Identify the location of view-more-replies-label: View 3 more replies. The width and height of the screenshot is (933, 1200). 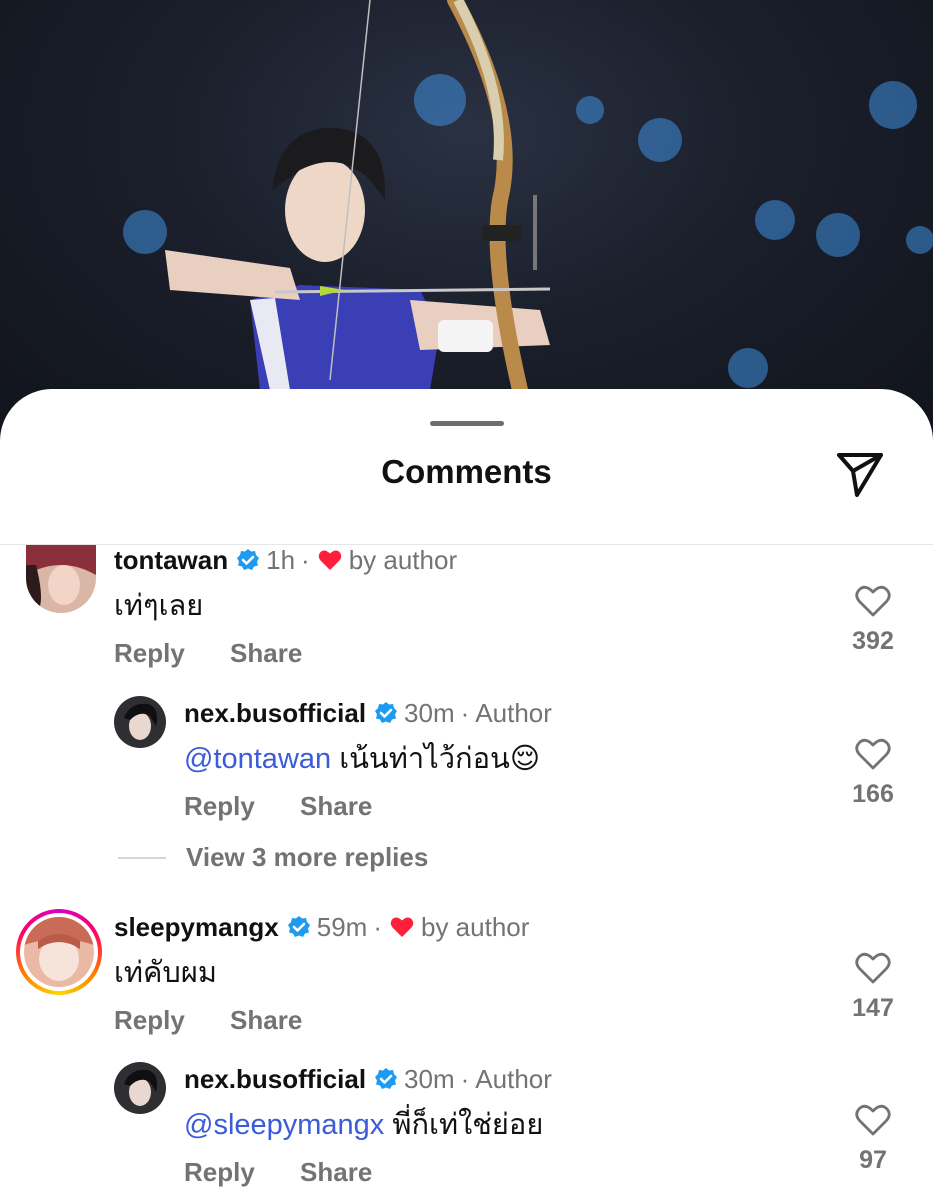
(307, 857).